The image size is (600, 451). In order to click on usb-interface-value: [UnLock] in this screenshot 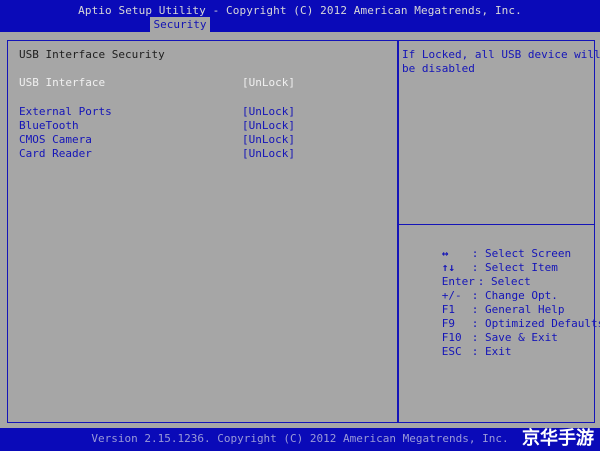, I will do `click(268, 83)`.